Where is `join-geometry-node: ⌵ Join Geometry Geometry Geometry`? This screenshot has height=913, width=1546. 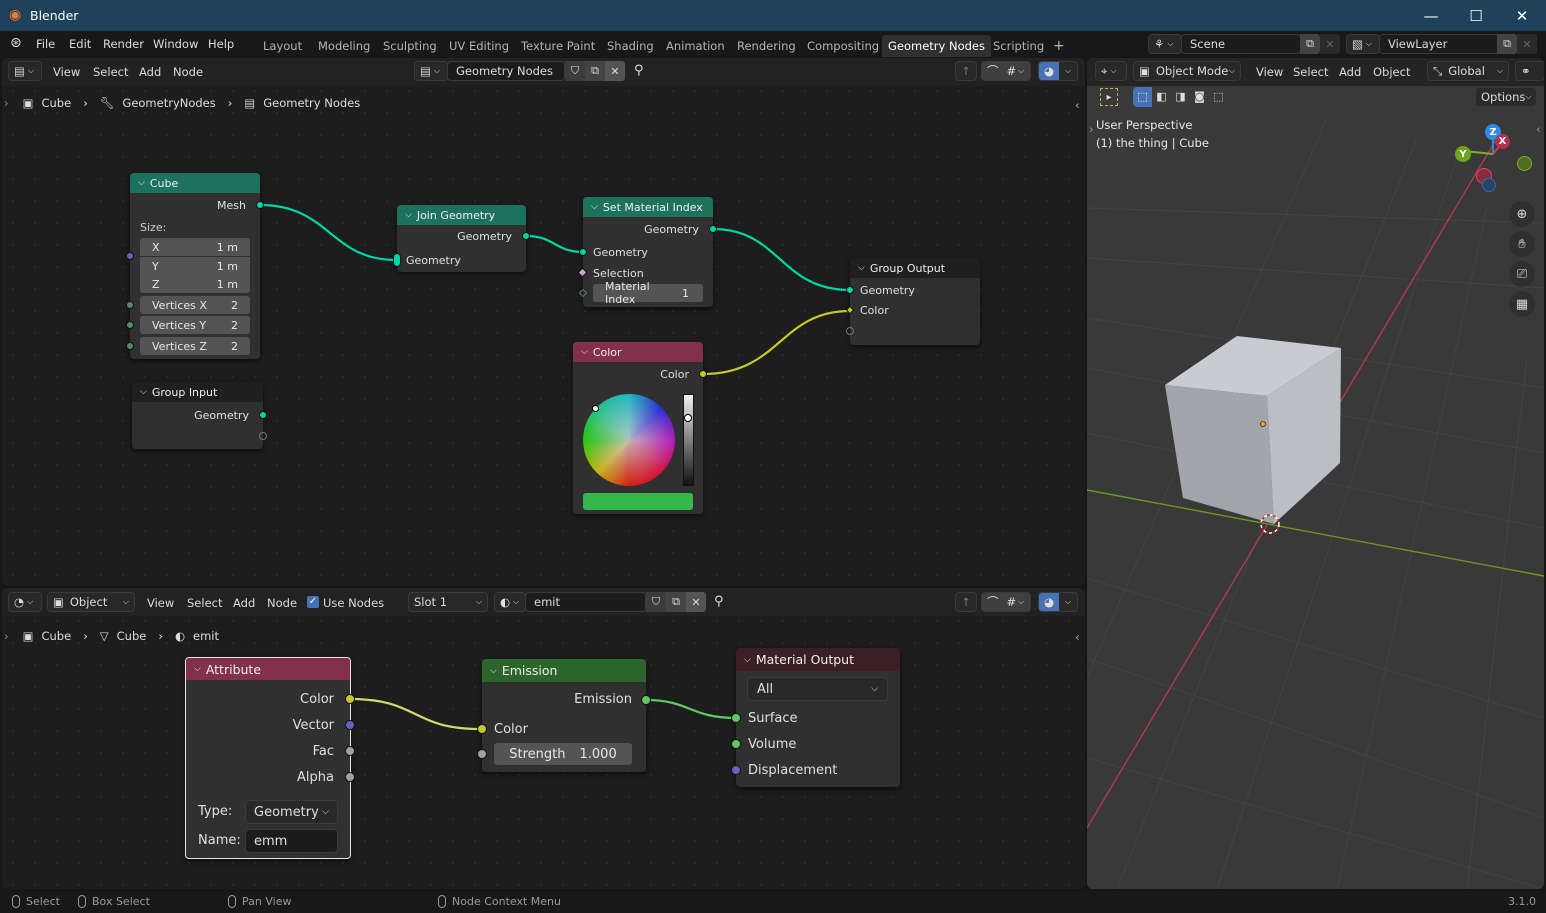
join-geometry-node: ⌵ Join Geometry Geometry Geometry is located at coordinates (461, 238).